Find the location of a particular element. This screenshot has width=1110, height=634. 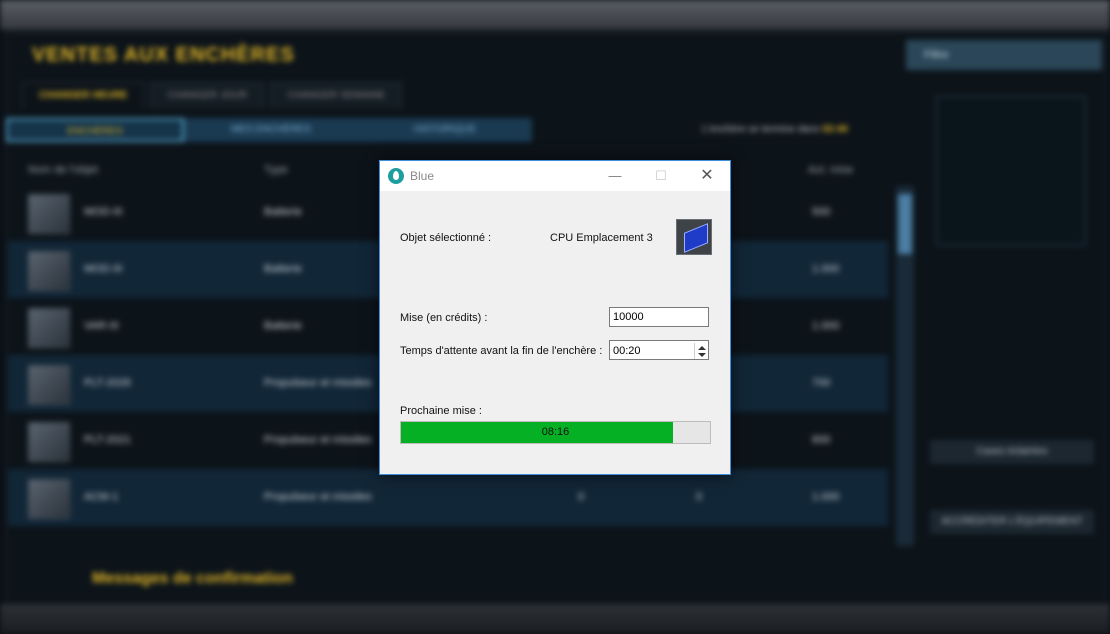

selected-object-value: CPU Emplacement 3 is located at coordinates (601, 238).